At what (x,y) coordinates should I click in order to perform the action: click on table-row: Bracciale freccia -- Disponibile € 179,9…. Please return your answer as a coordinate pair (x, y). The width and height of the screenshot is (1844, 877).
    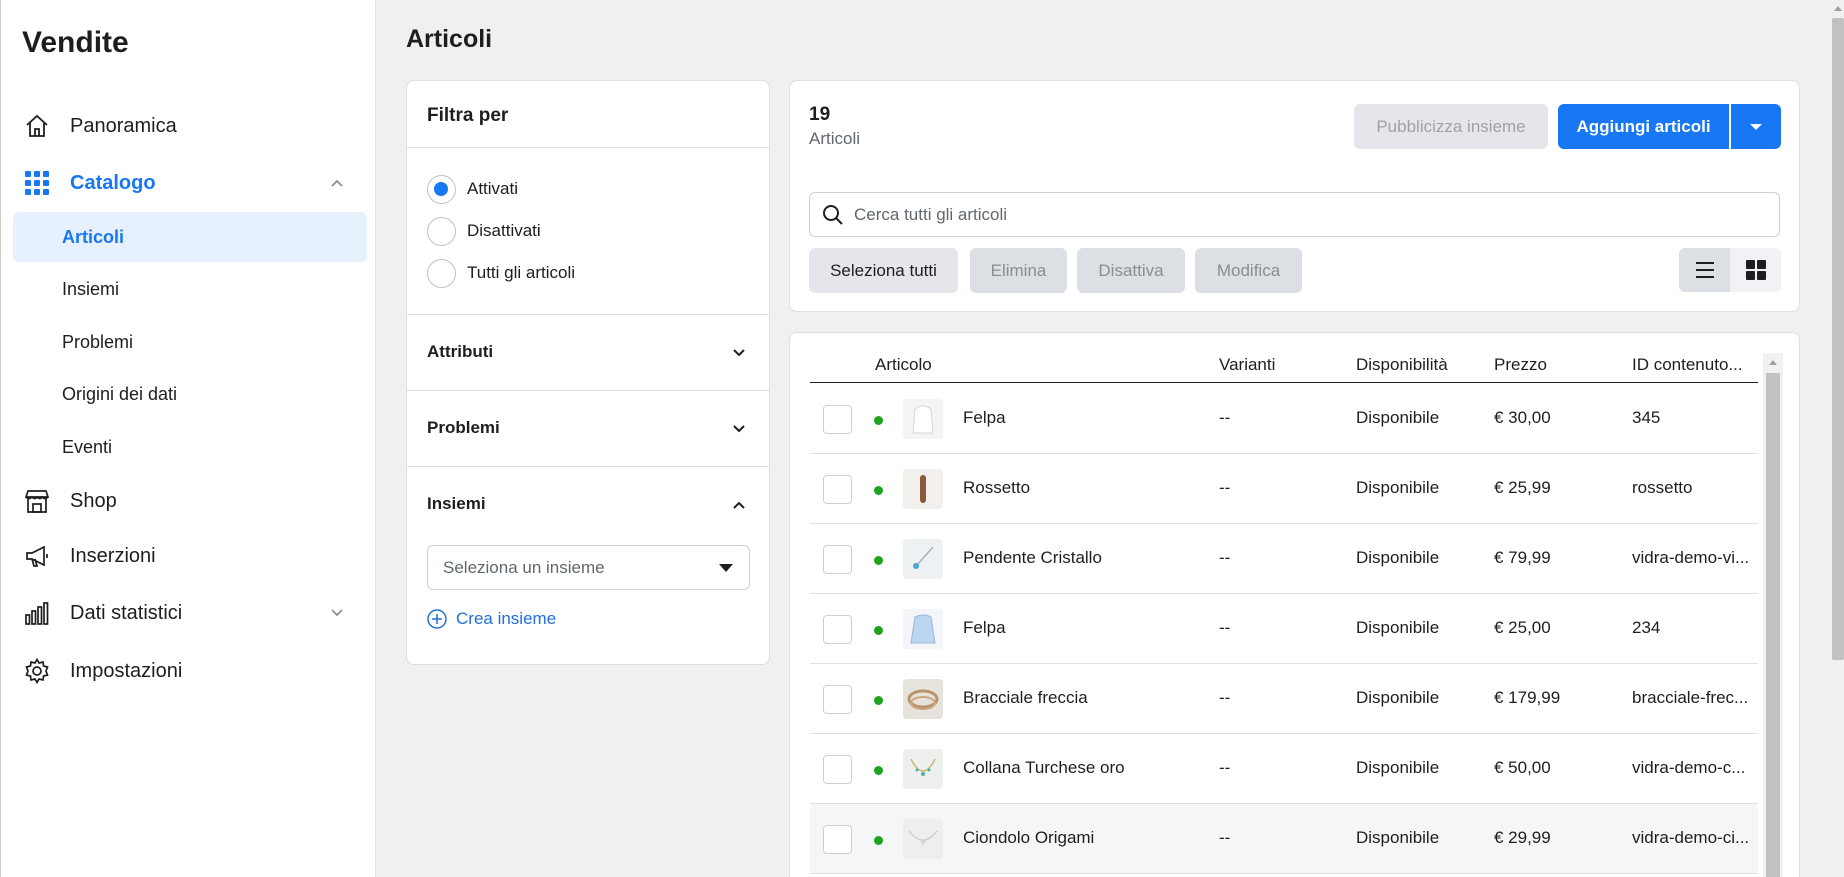
    Looking at the image, I should click on (1284, 699).